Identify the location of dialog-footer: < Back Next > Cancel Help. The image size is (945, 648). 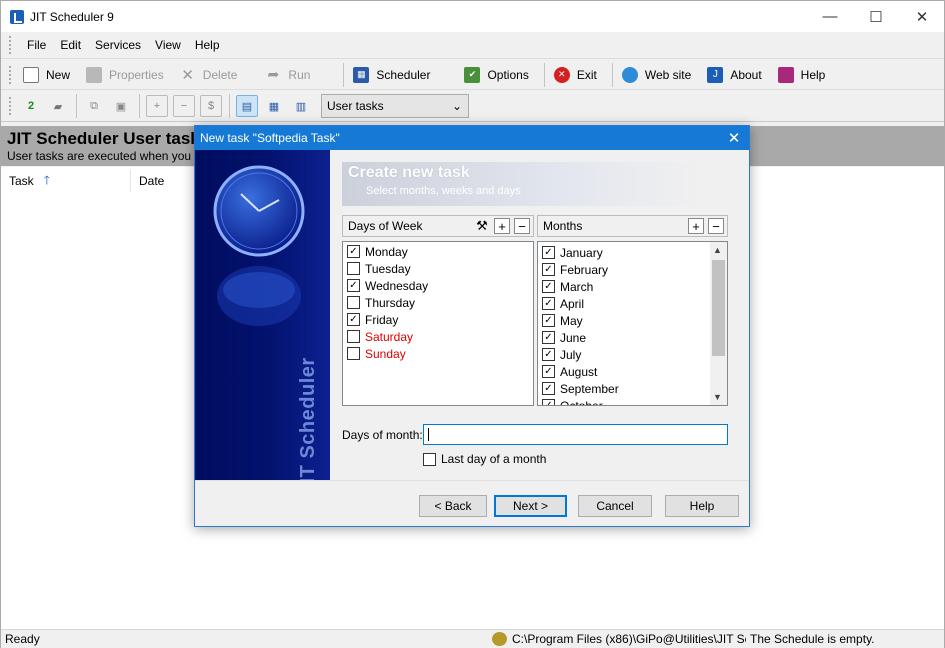
(472, 503).